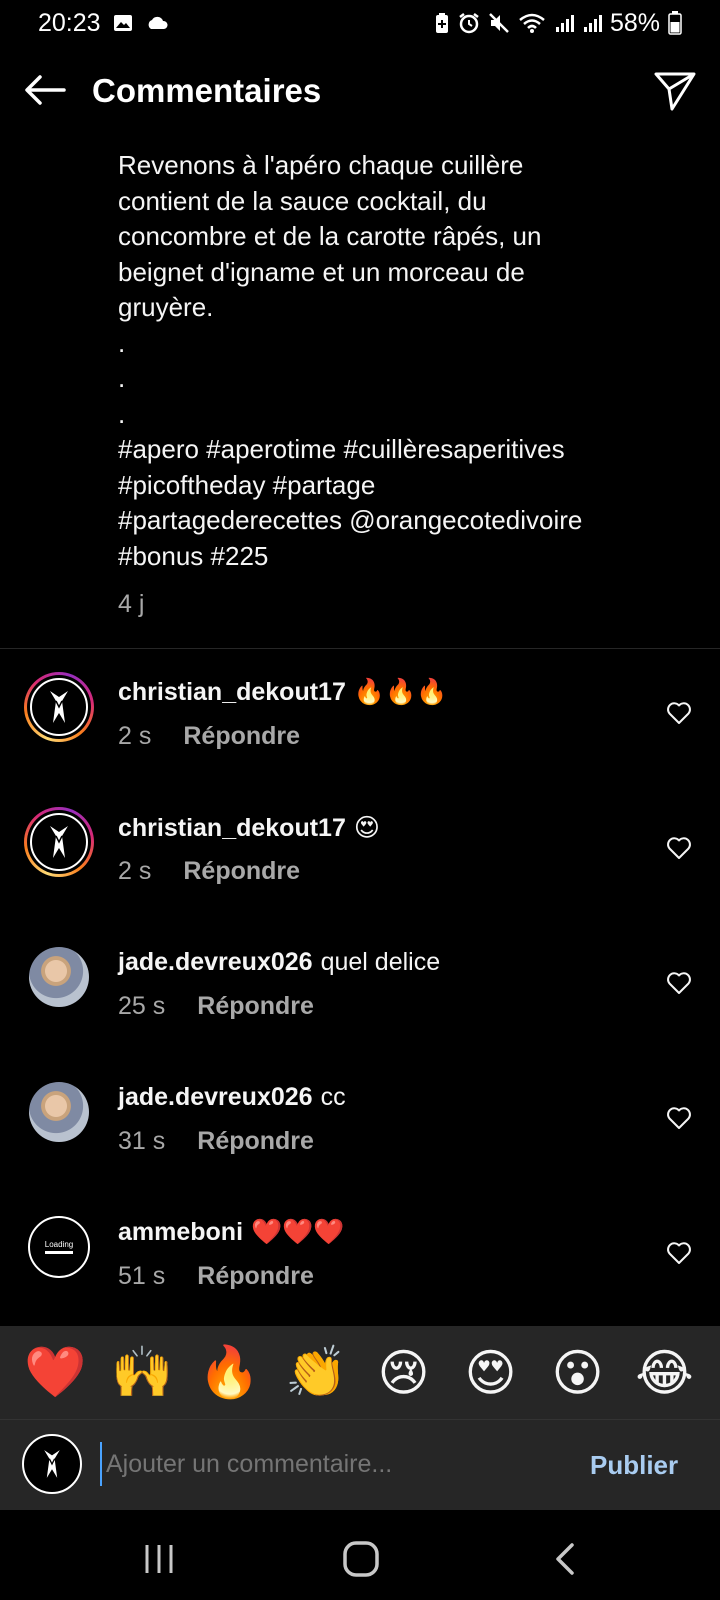 The height and width of the screenshot is (1600, 720). Describe the element at coordinates (578, 1373) in the screenshot. I see `emoji-surprised-button: 😮` at that location.